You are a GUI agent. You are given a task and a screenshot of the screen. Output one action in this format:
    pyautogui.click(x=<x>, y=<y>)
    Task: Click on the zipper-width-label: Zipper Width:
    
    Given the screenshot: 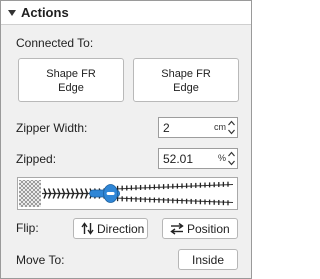 What is the action you would take?
    pyautogui.click(x=52, y=128)
    